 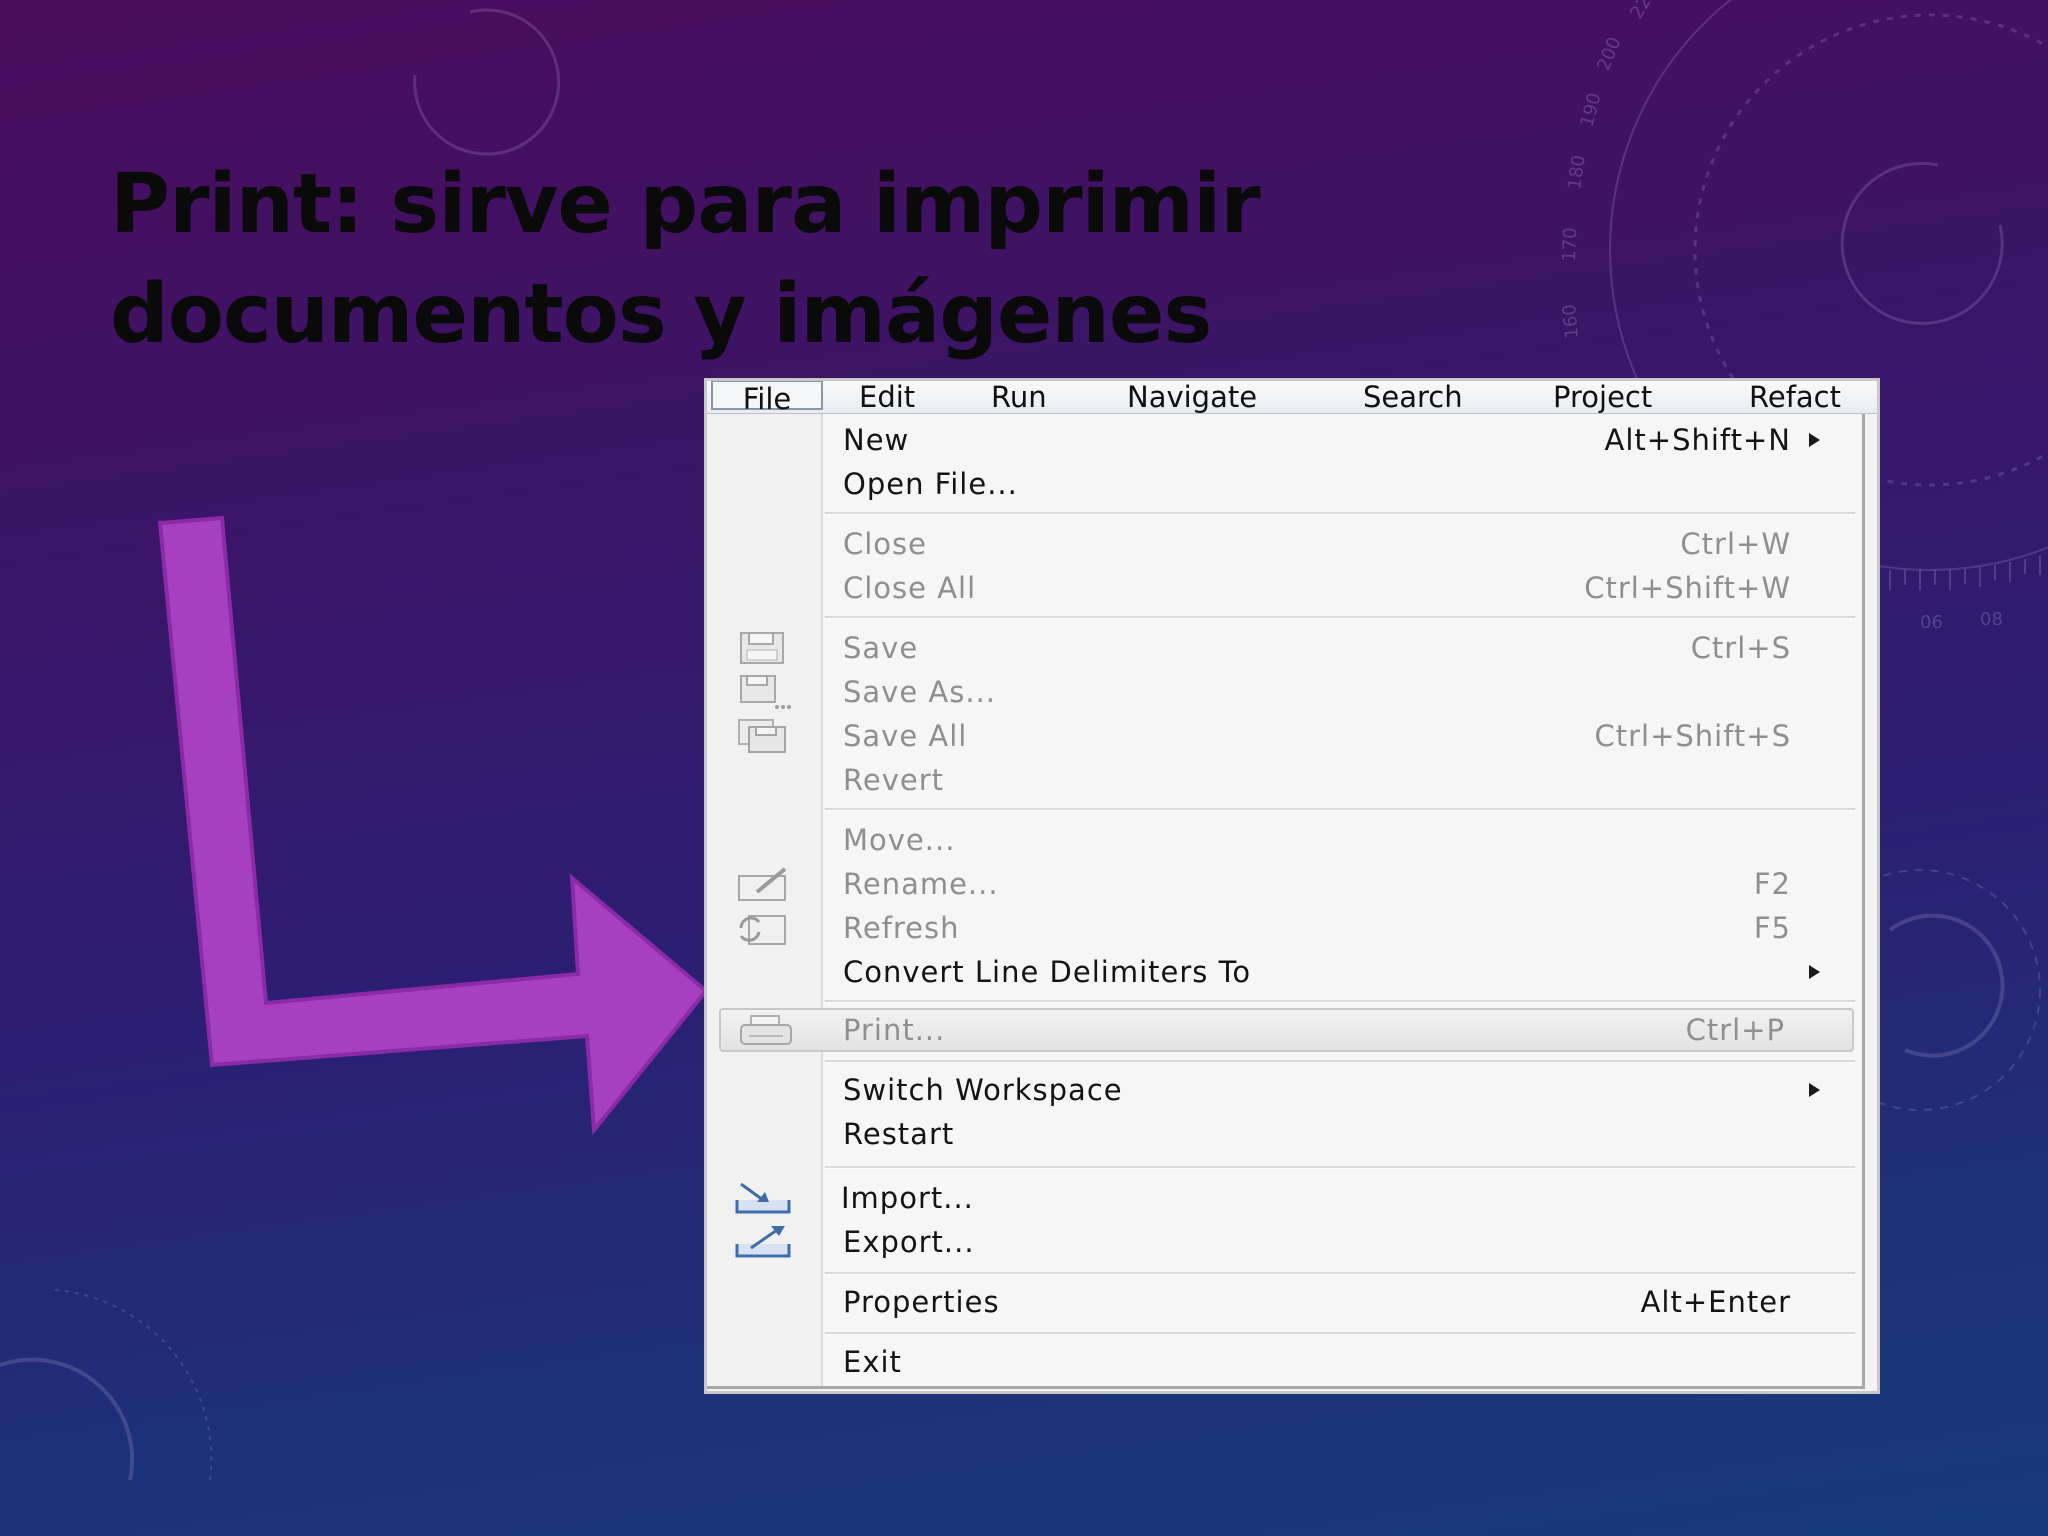 I want to click on menu-project: Project, so click(x=1602, y=397).